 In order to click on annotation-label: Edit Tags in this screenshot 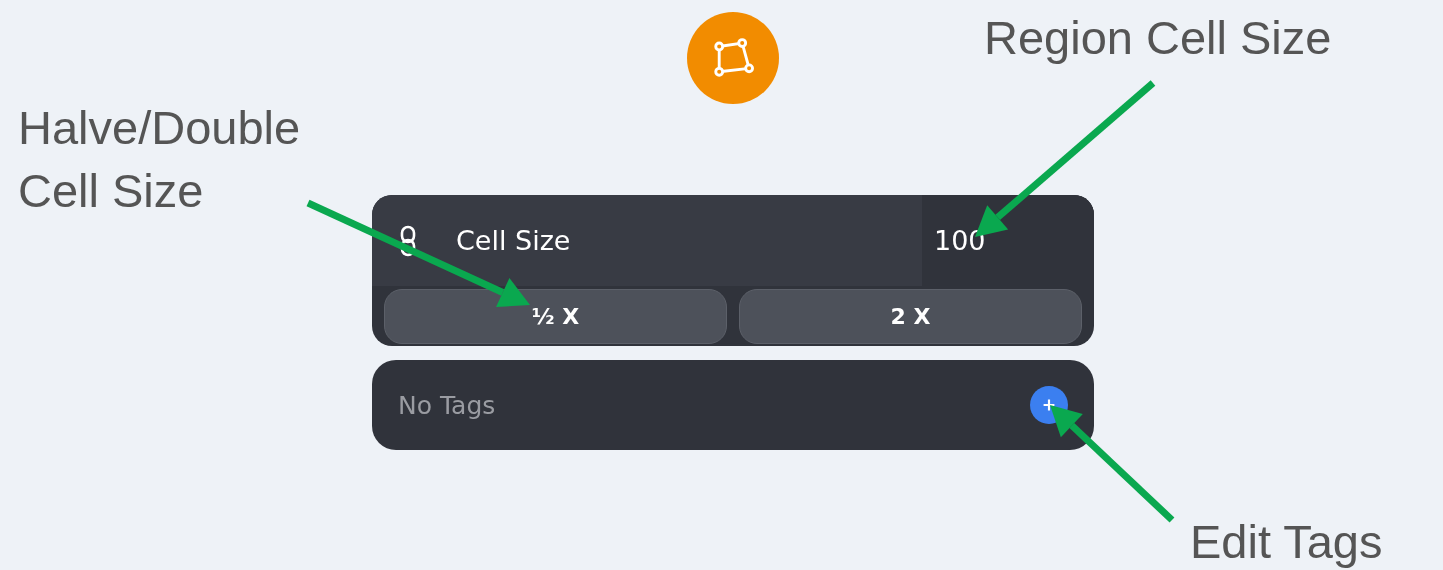, I will do `click(1286, 542)`.